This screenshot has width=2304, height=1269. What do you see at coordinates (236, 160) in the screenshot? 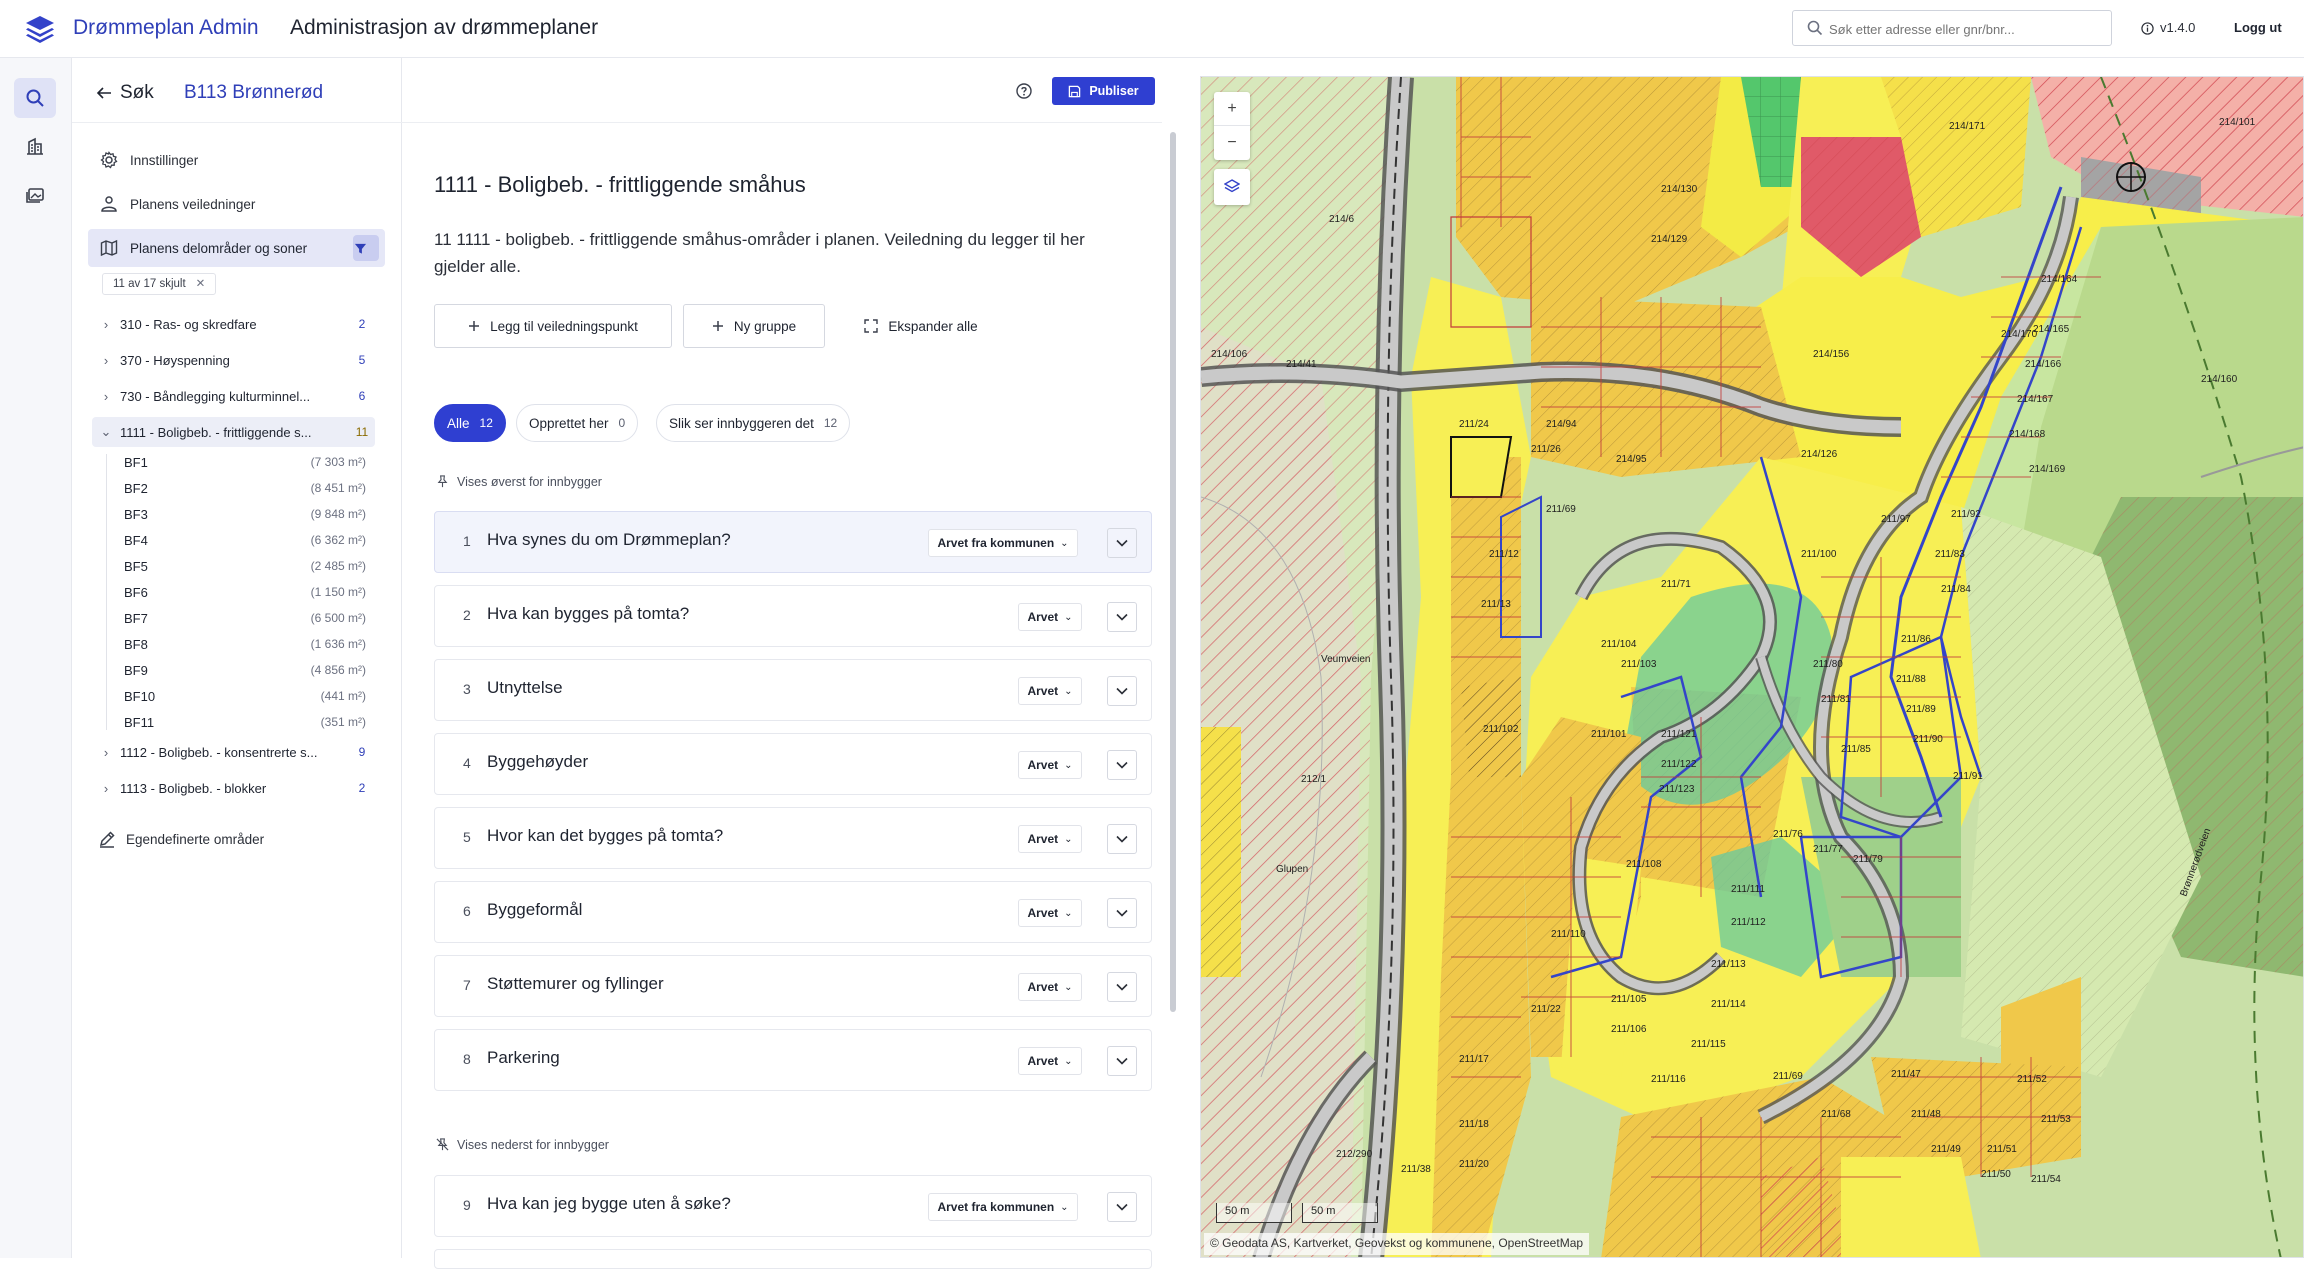
I see `sidebar-item-settings: Innstillinger` at bounding box center [236, 160].